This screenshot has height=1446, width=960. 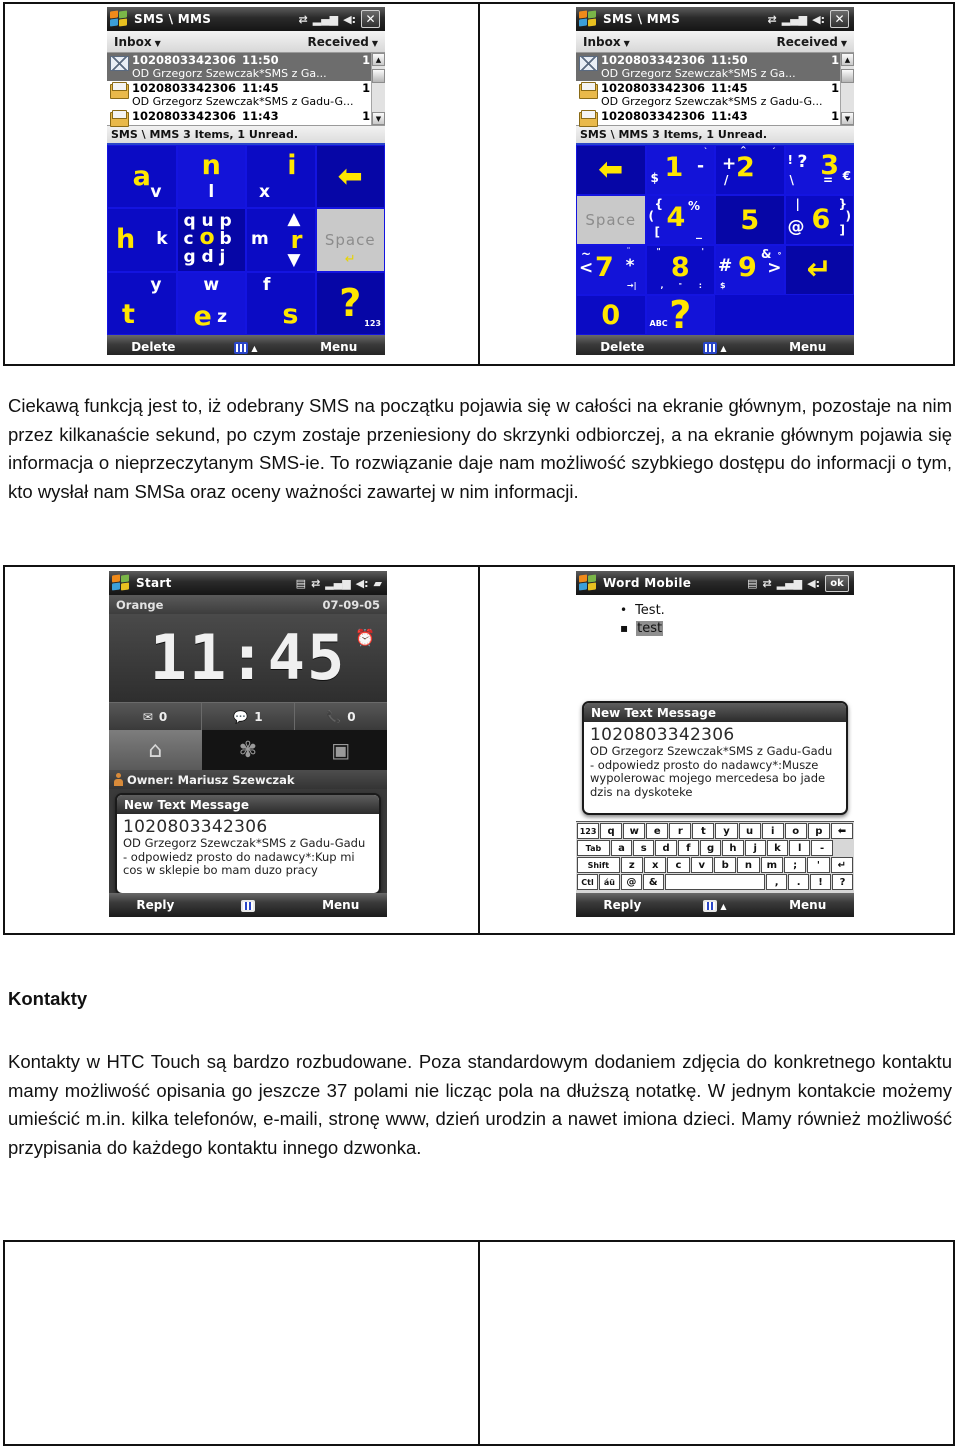 I want to click on key-at: @, so click(x=631, y=882).